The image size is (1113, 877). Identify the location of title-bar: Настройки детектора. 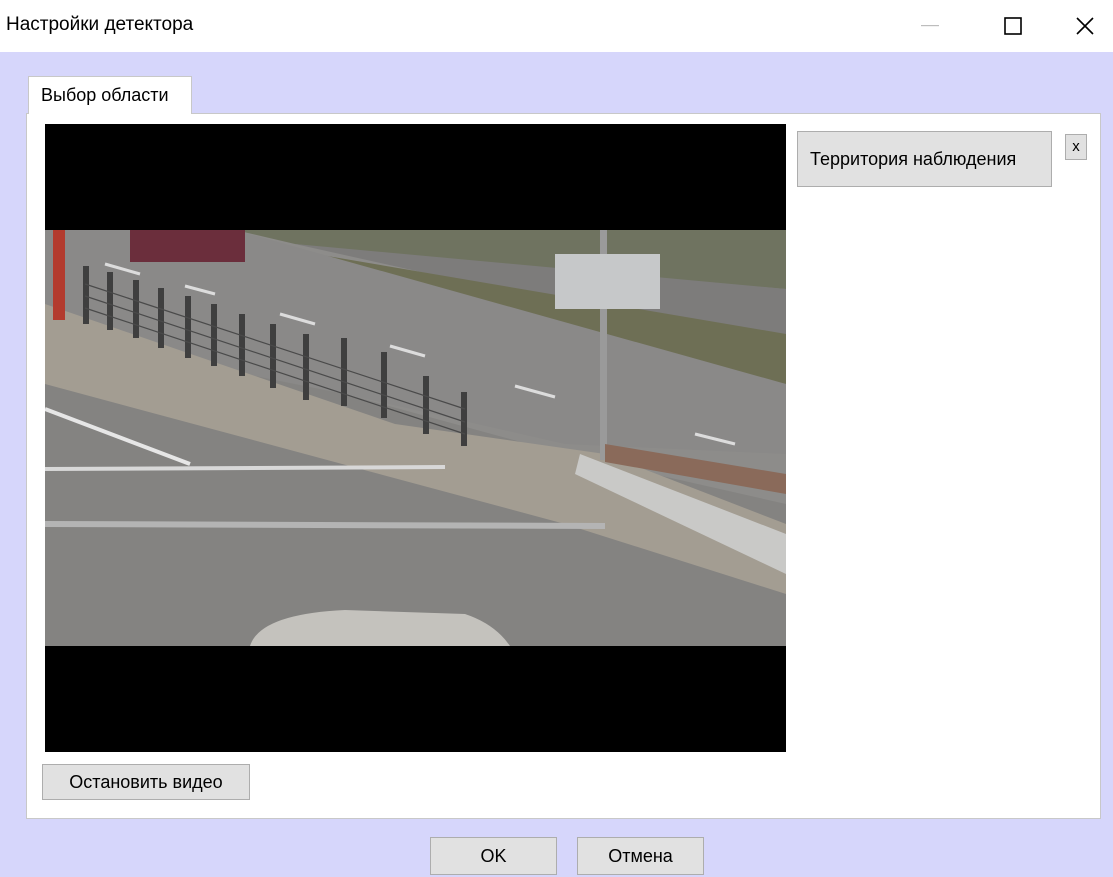
(556, 26).